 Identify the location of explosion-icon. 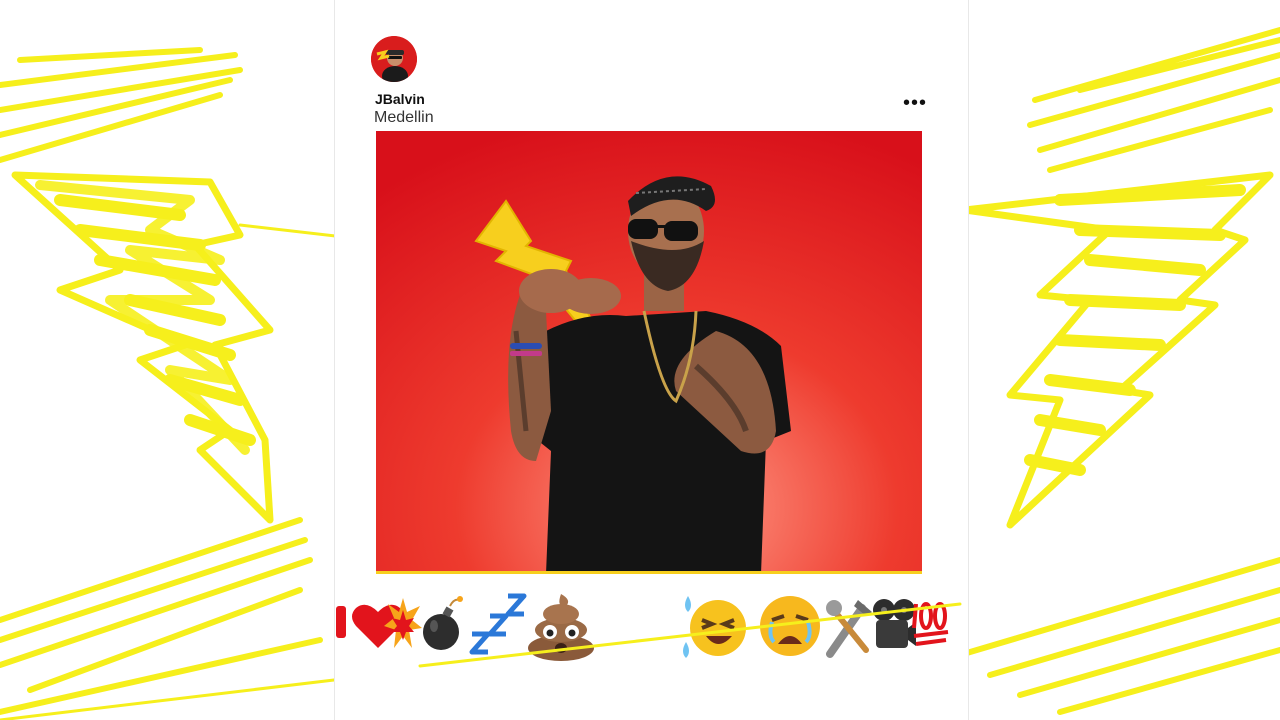
(403, 624).